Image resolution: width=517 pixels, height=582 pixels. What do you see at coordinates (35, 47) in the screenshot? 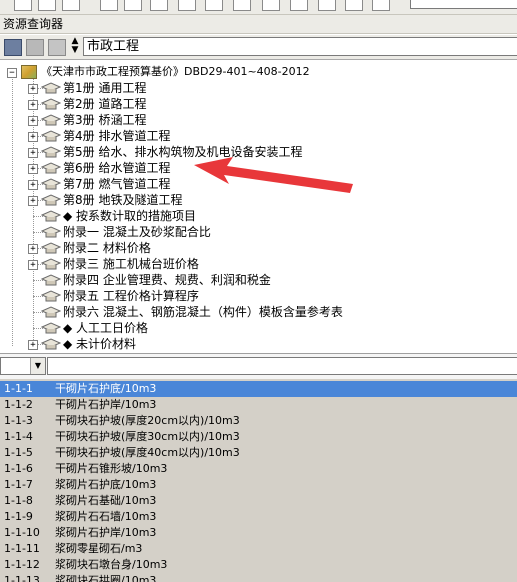
I see `folder-icon` at bounding box center [35, 47].